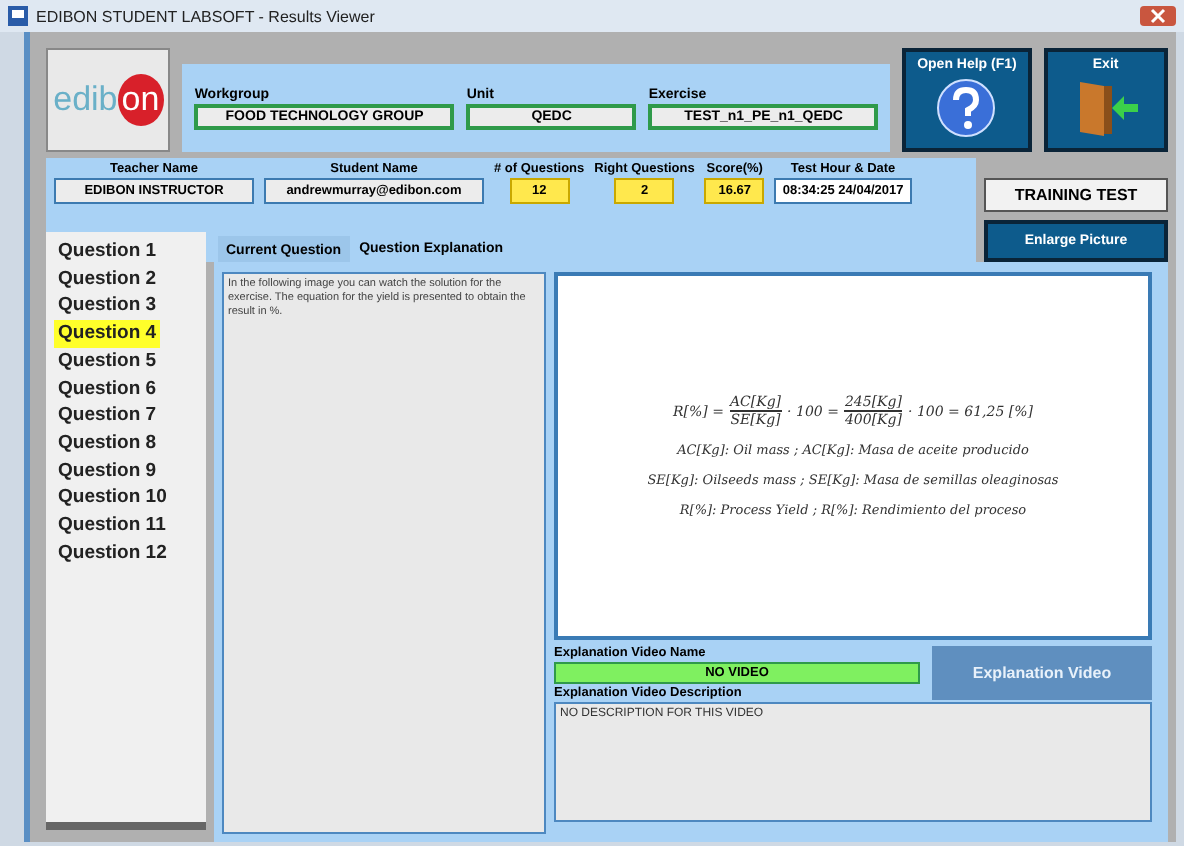  Describe the element at coordinates (107, 334) in the screenshot. I see `question-item: Question 4` at that location.